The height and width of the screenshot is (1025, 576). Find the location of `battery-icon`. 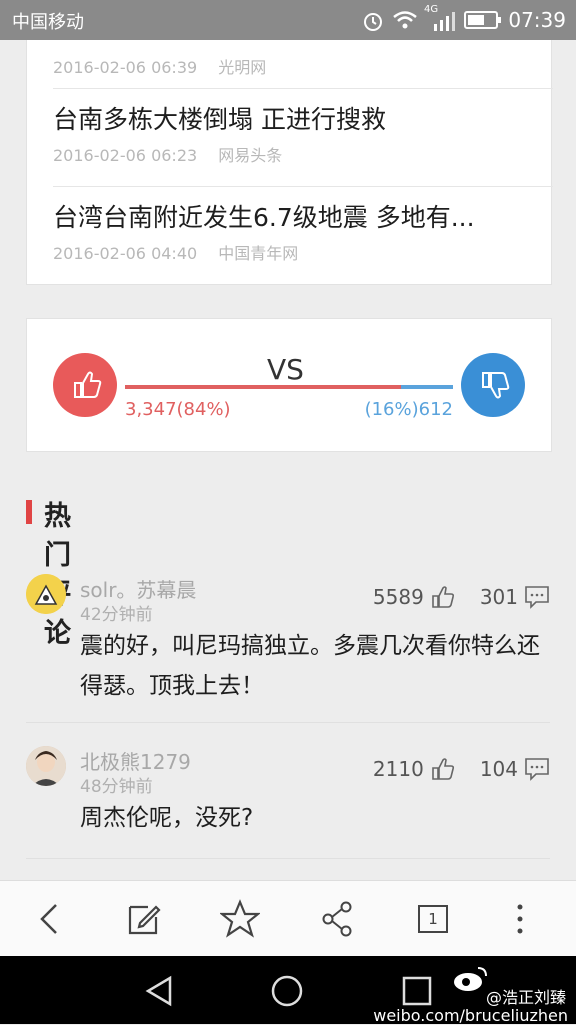

battery-icon is located at coordinates (482, 20).